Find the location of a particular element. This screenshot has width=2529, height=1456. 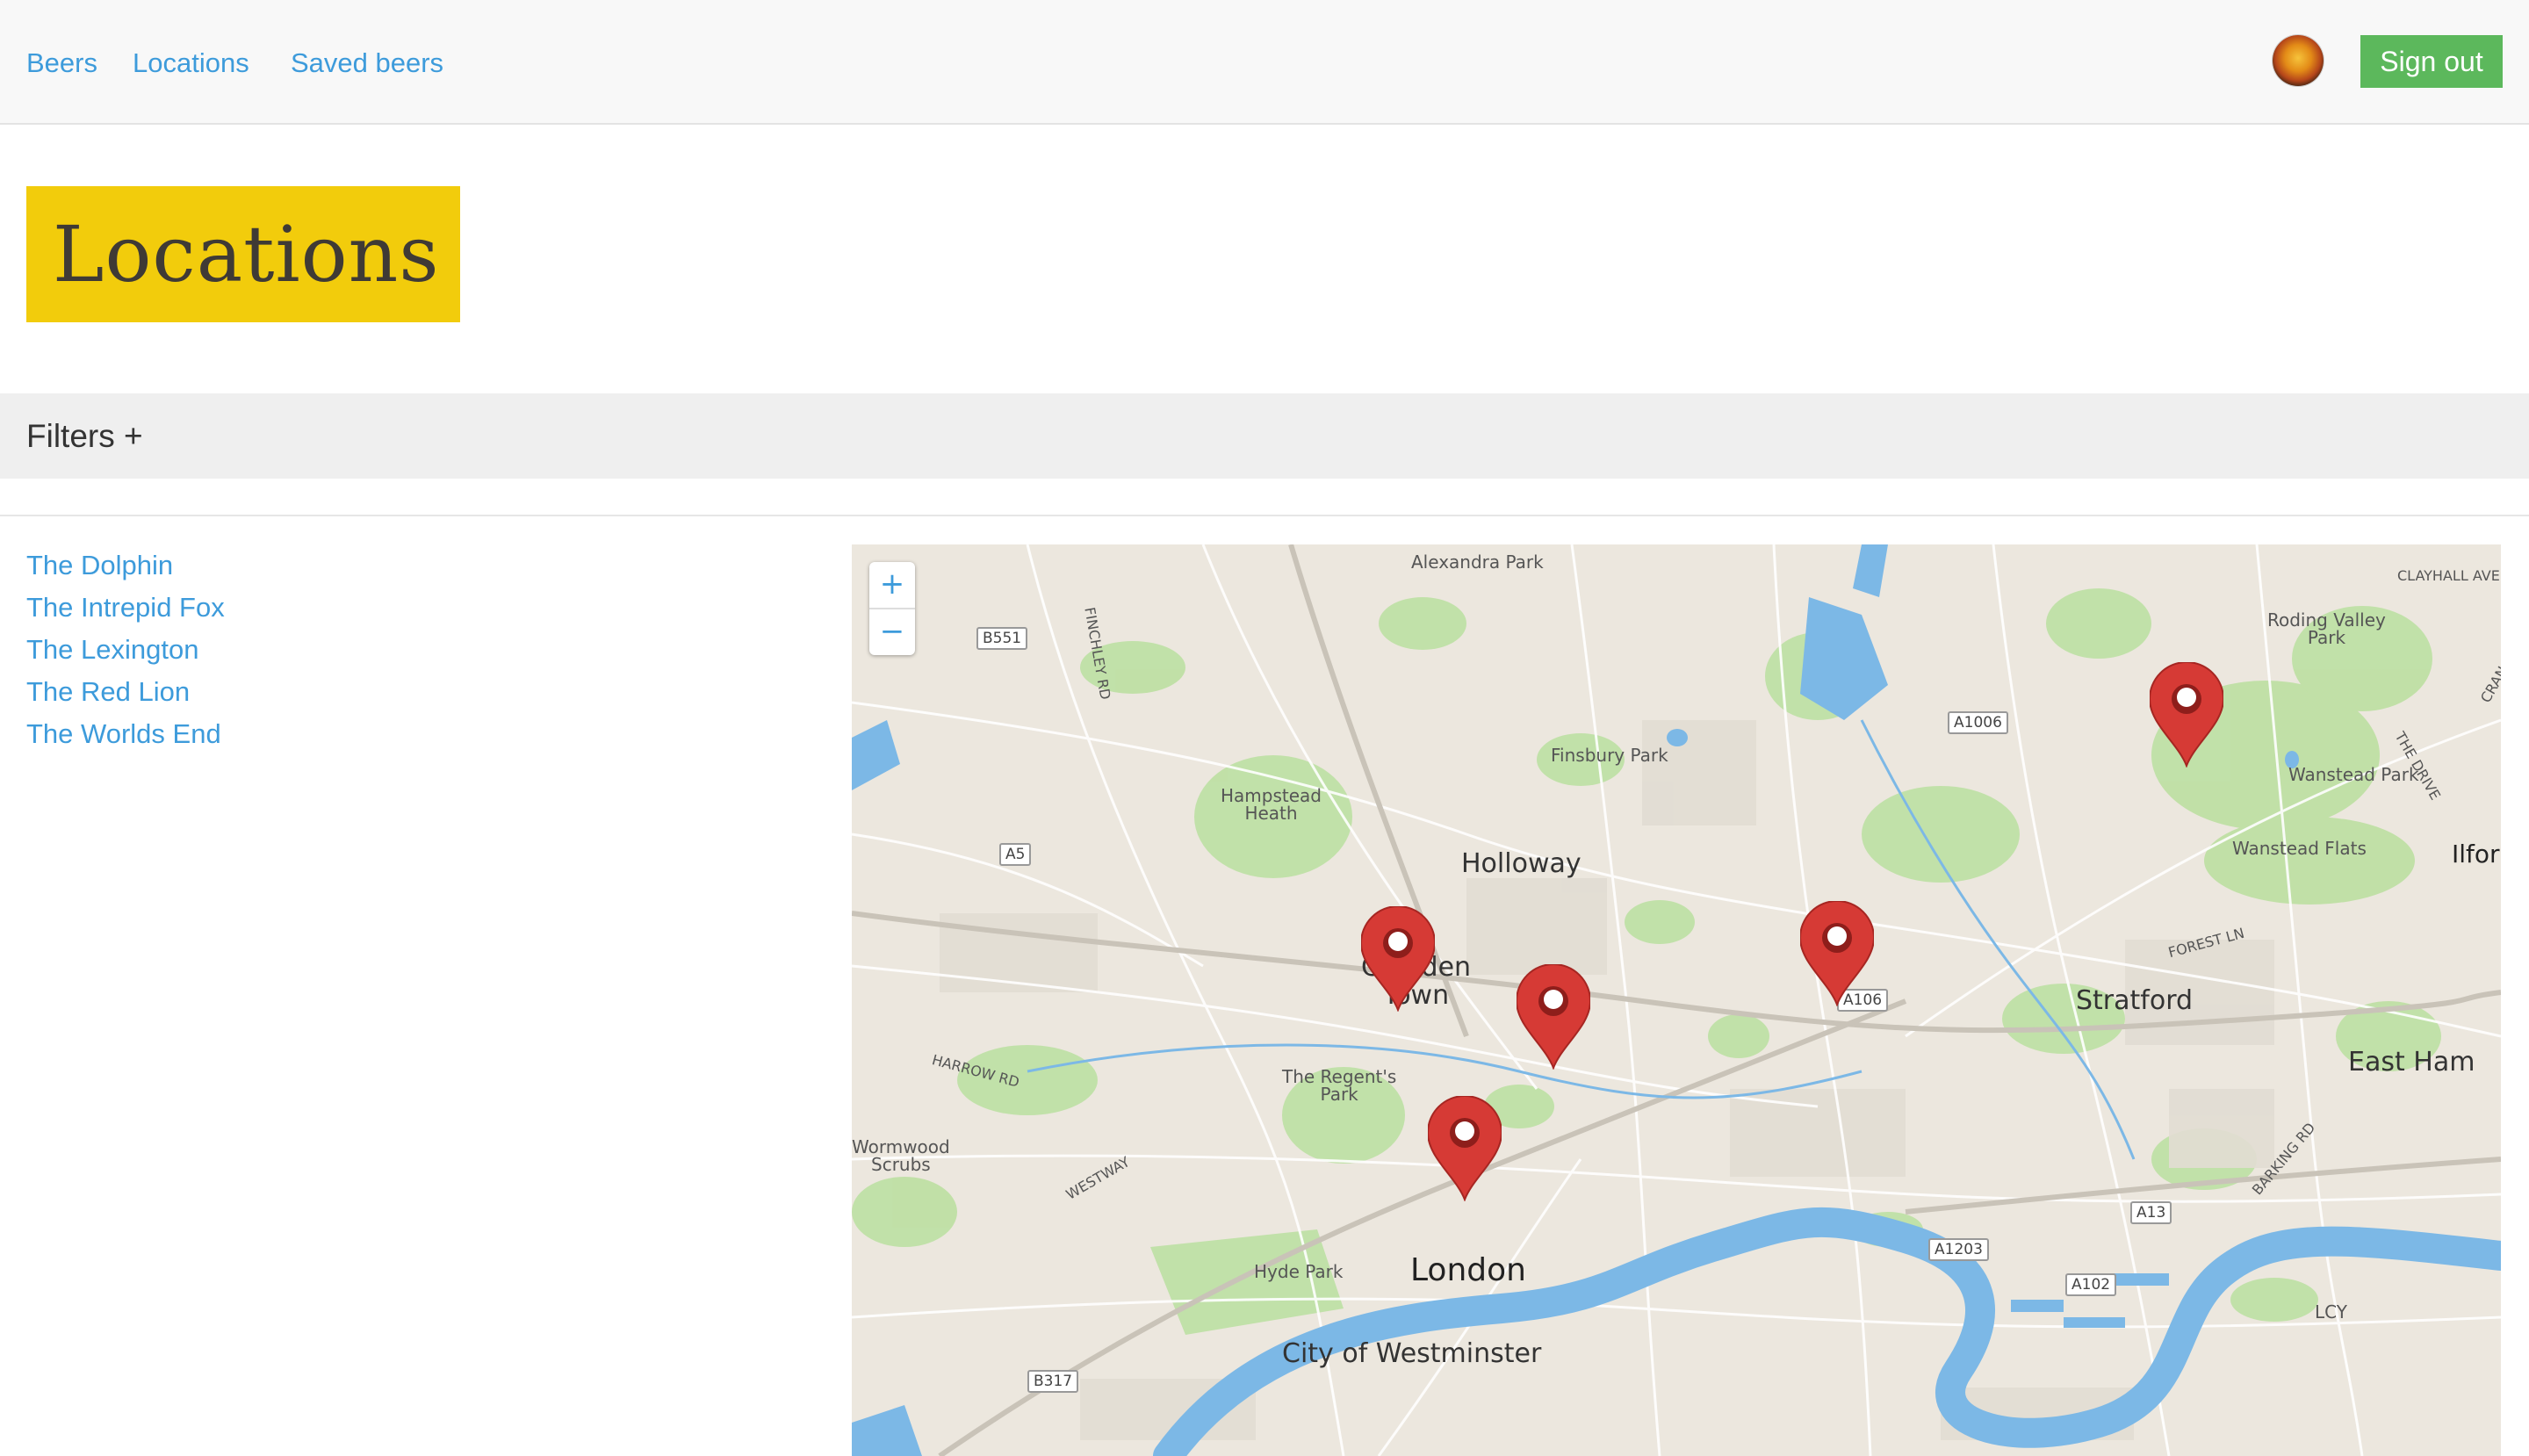

map-label-stratford: Stratford is located at coordinates (2135, 1000).